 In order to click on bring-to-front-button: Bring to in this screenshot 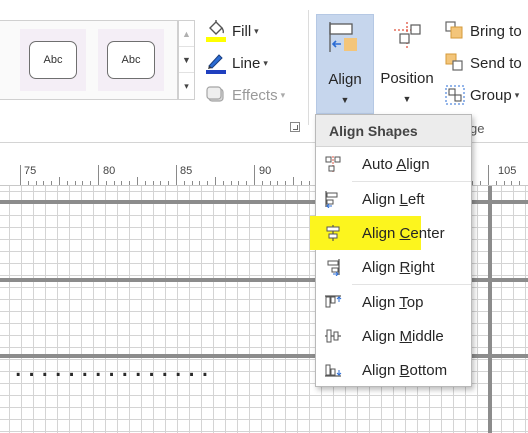, I will do `click(483, 31)`.